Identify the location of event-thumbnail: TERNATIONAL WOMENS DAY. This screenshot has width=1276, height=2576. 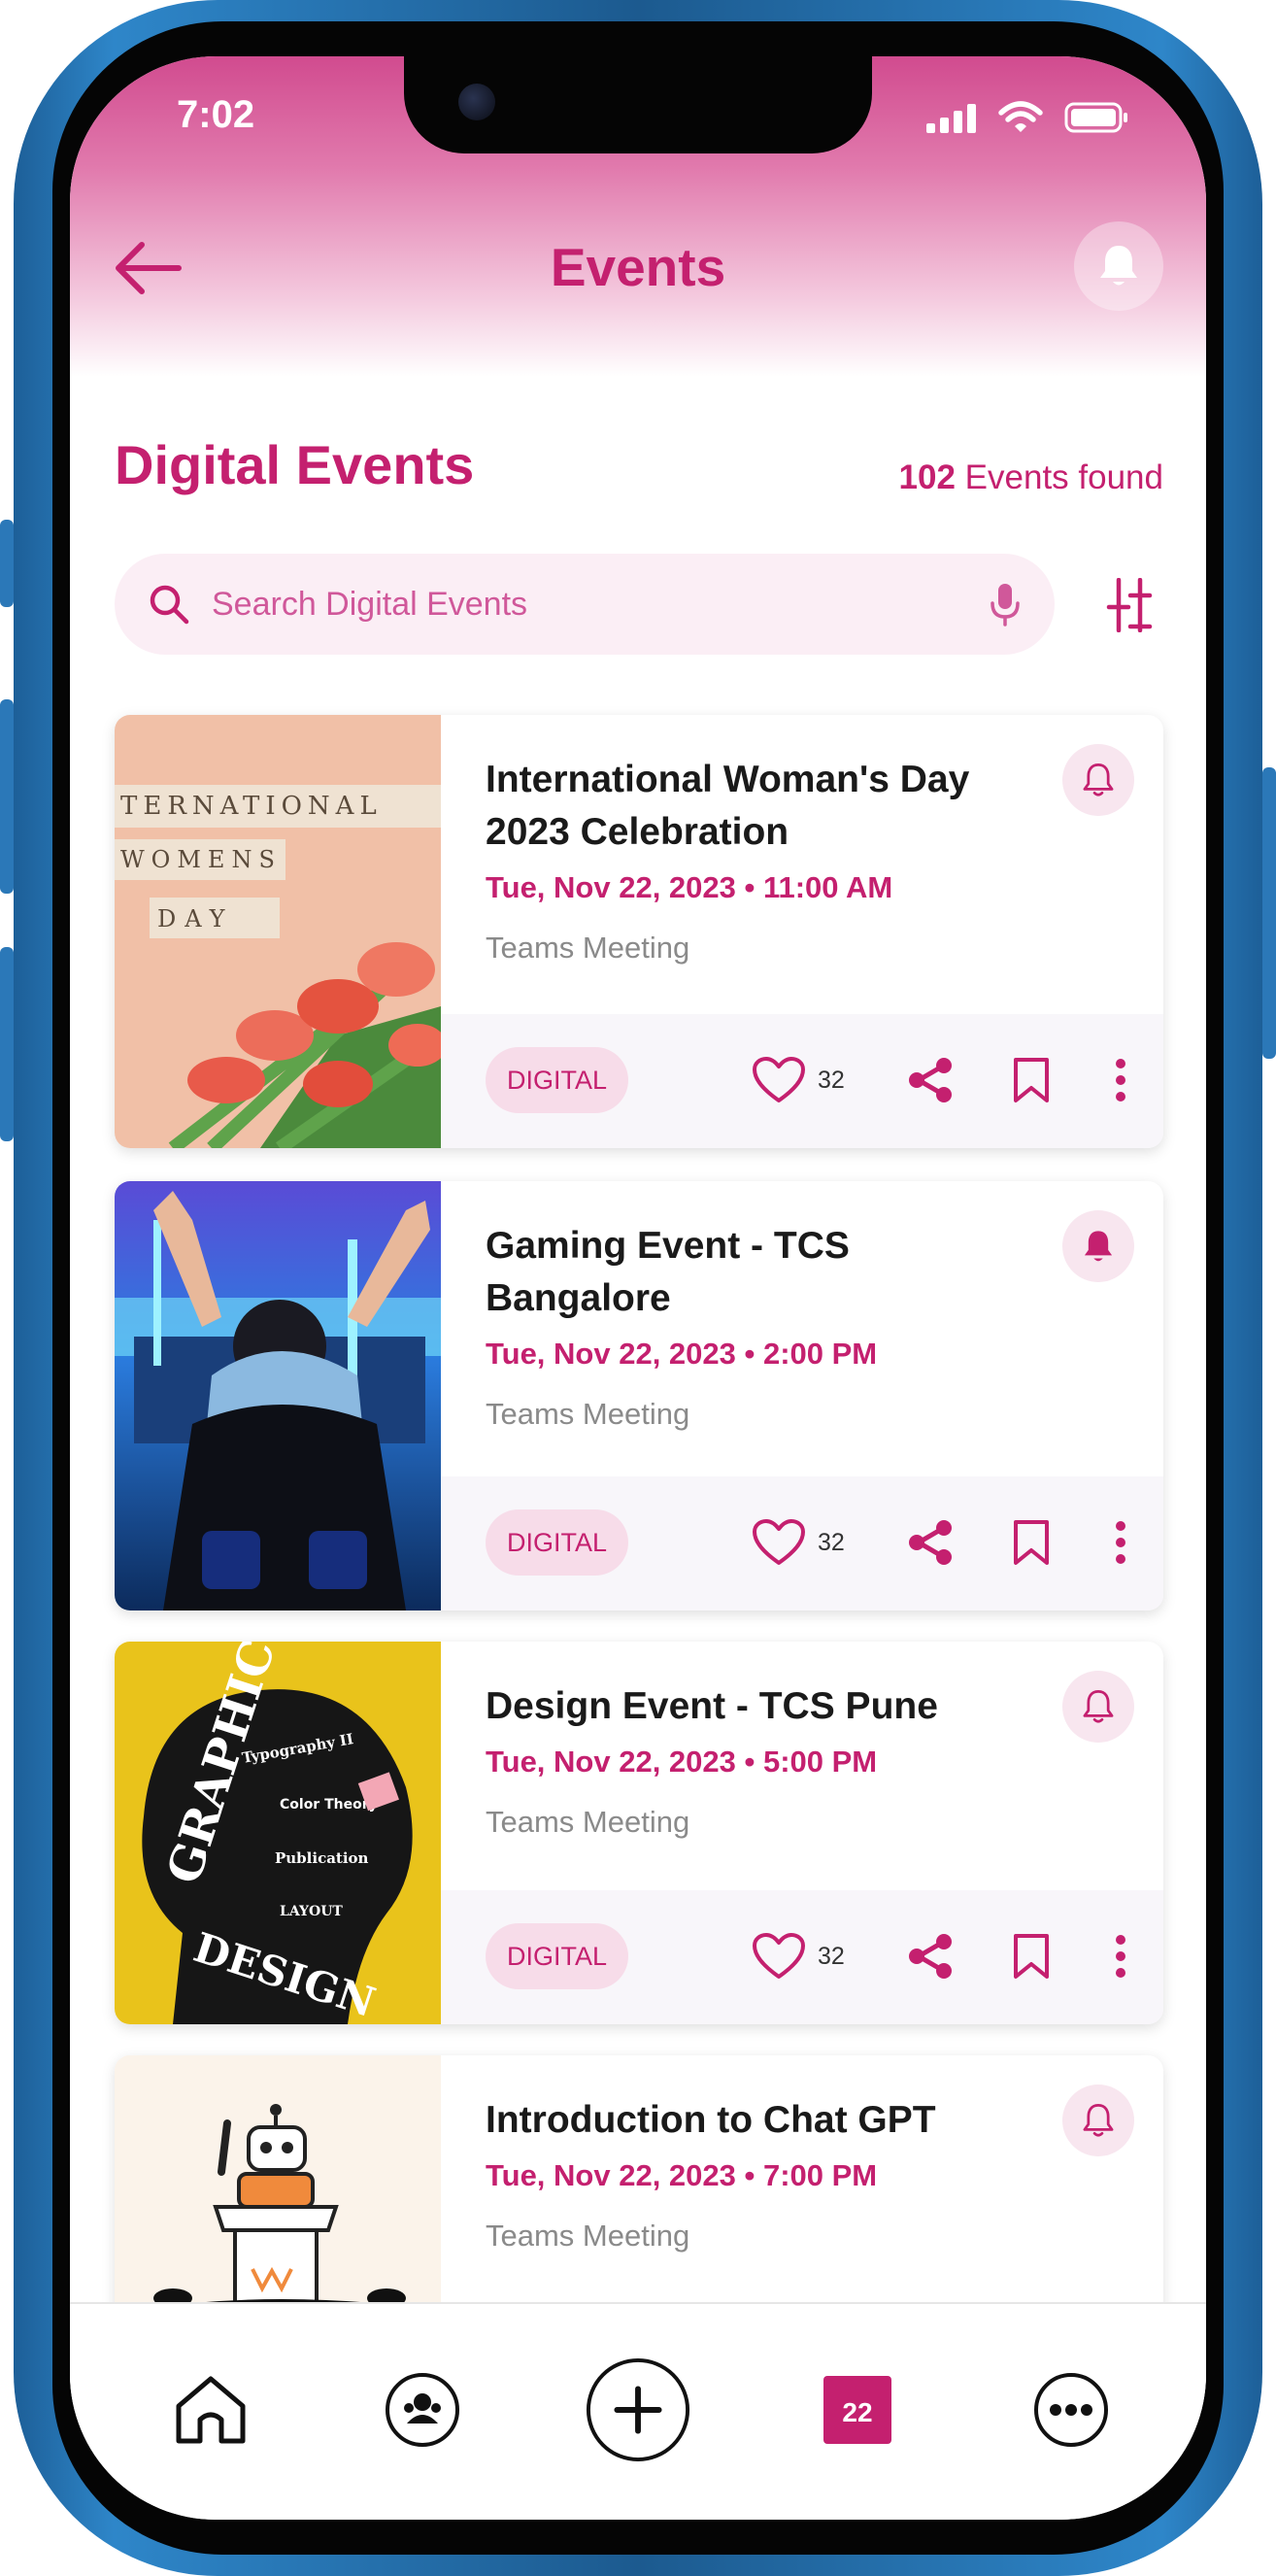
(278, 931).